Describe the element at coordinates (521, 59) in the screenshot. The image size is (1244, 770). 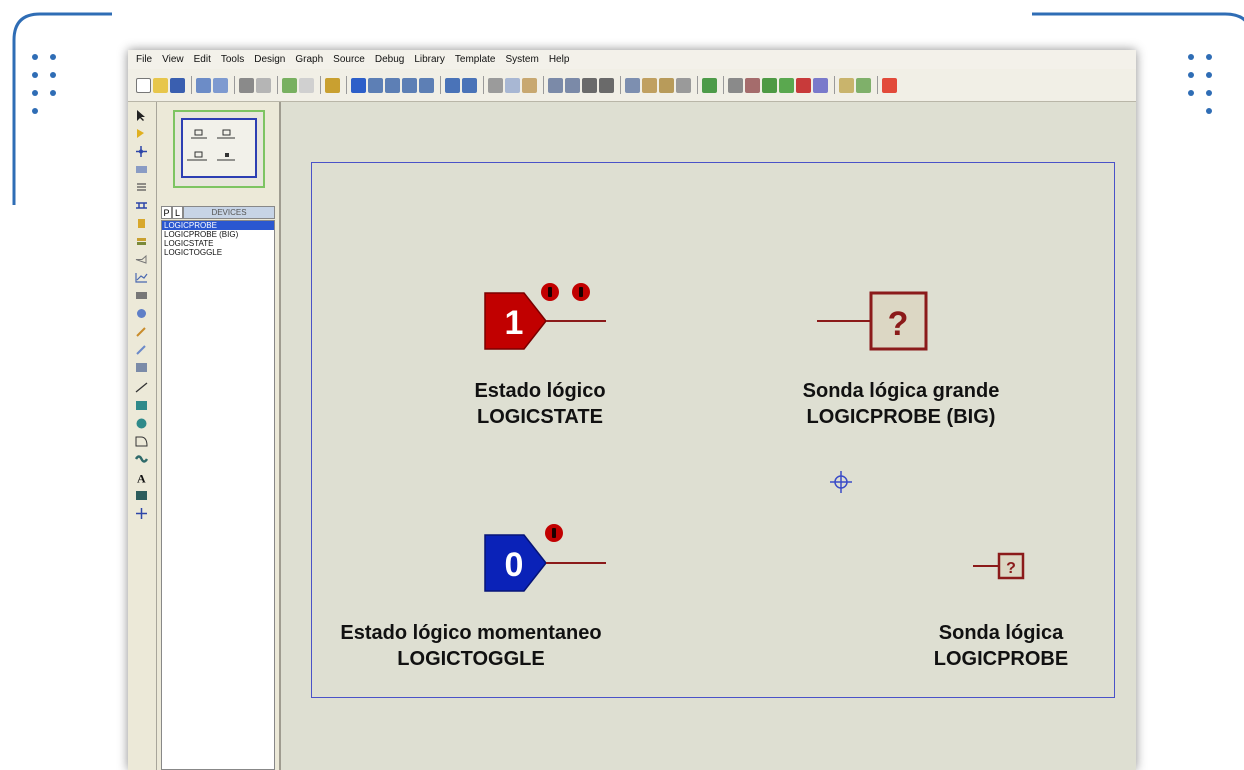
I see `menu-system: System` at that location.